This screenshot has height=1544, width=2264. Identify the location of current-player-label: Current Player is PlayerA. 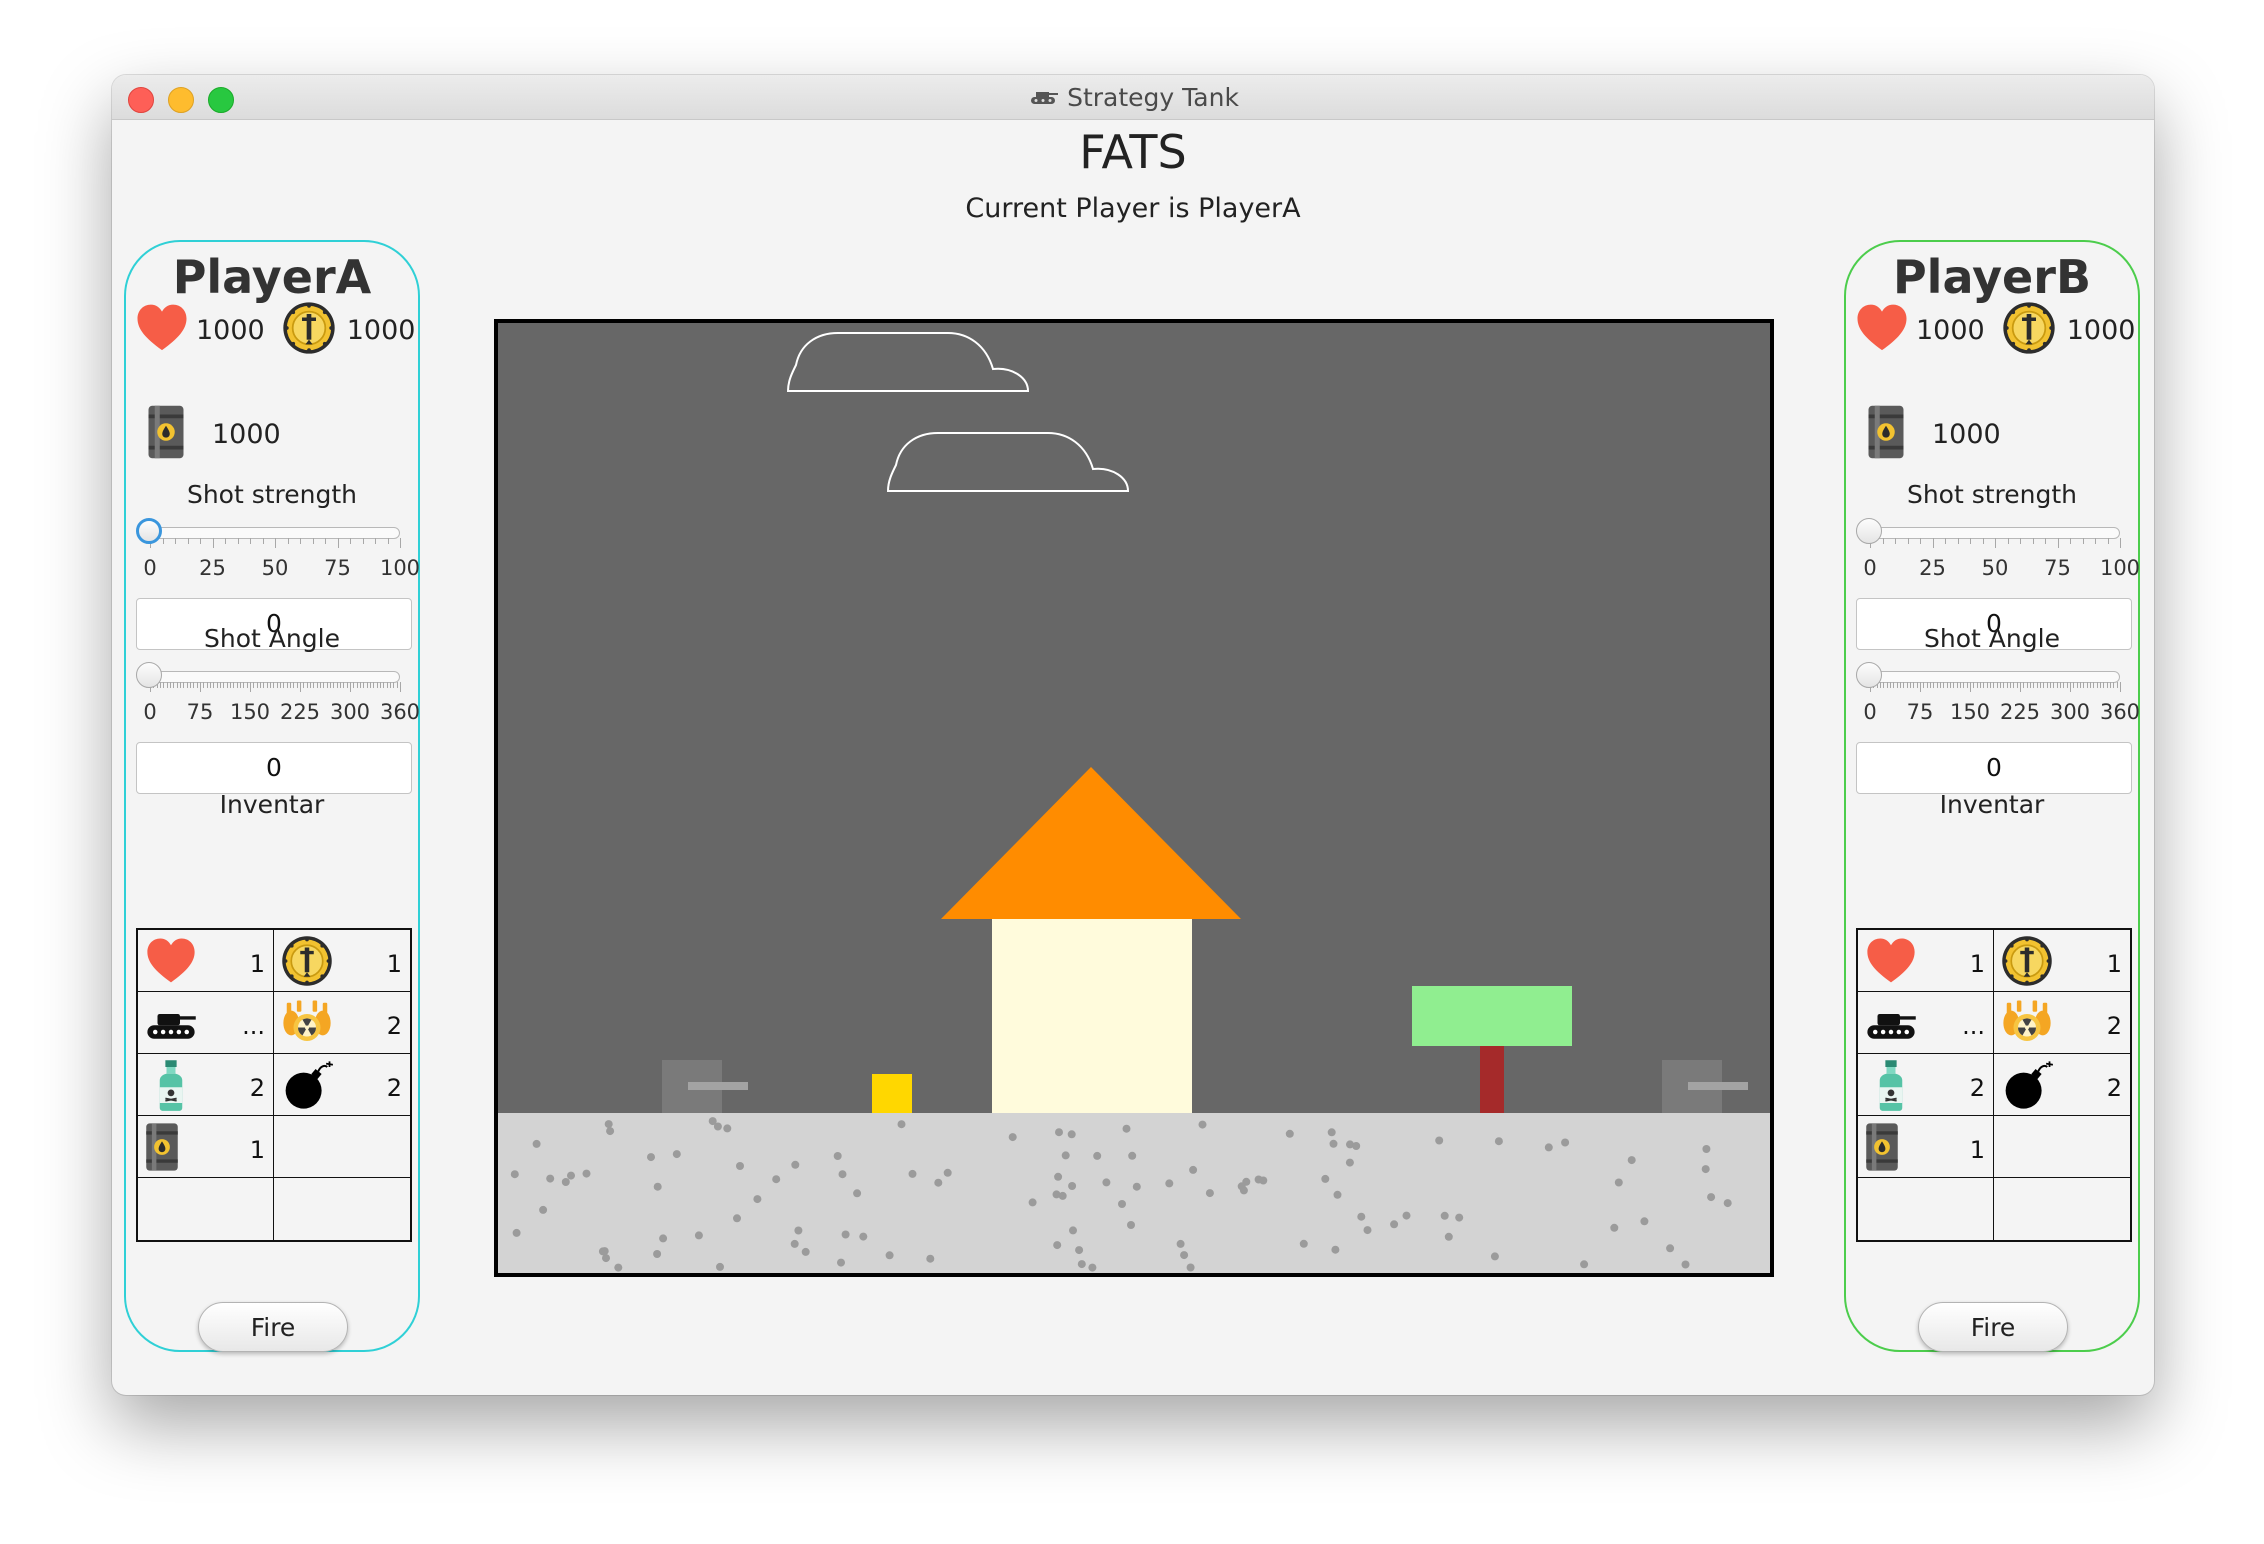
(1133, 208).